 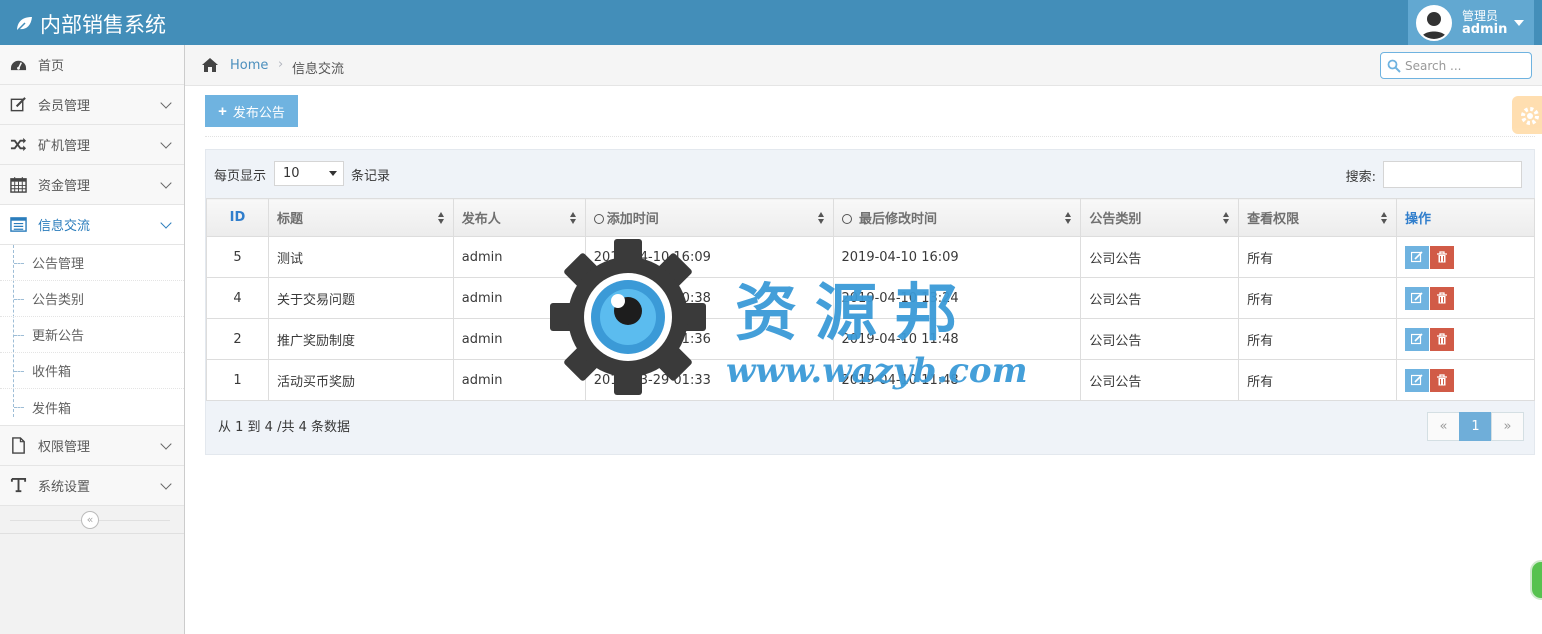 I want to click on publish-notice-label: 发布公告, so click(x=258, y=112).